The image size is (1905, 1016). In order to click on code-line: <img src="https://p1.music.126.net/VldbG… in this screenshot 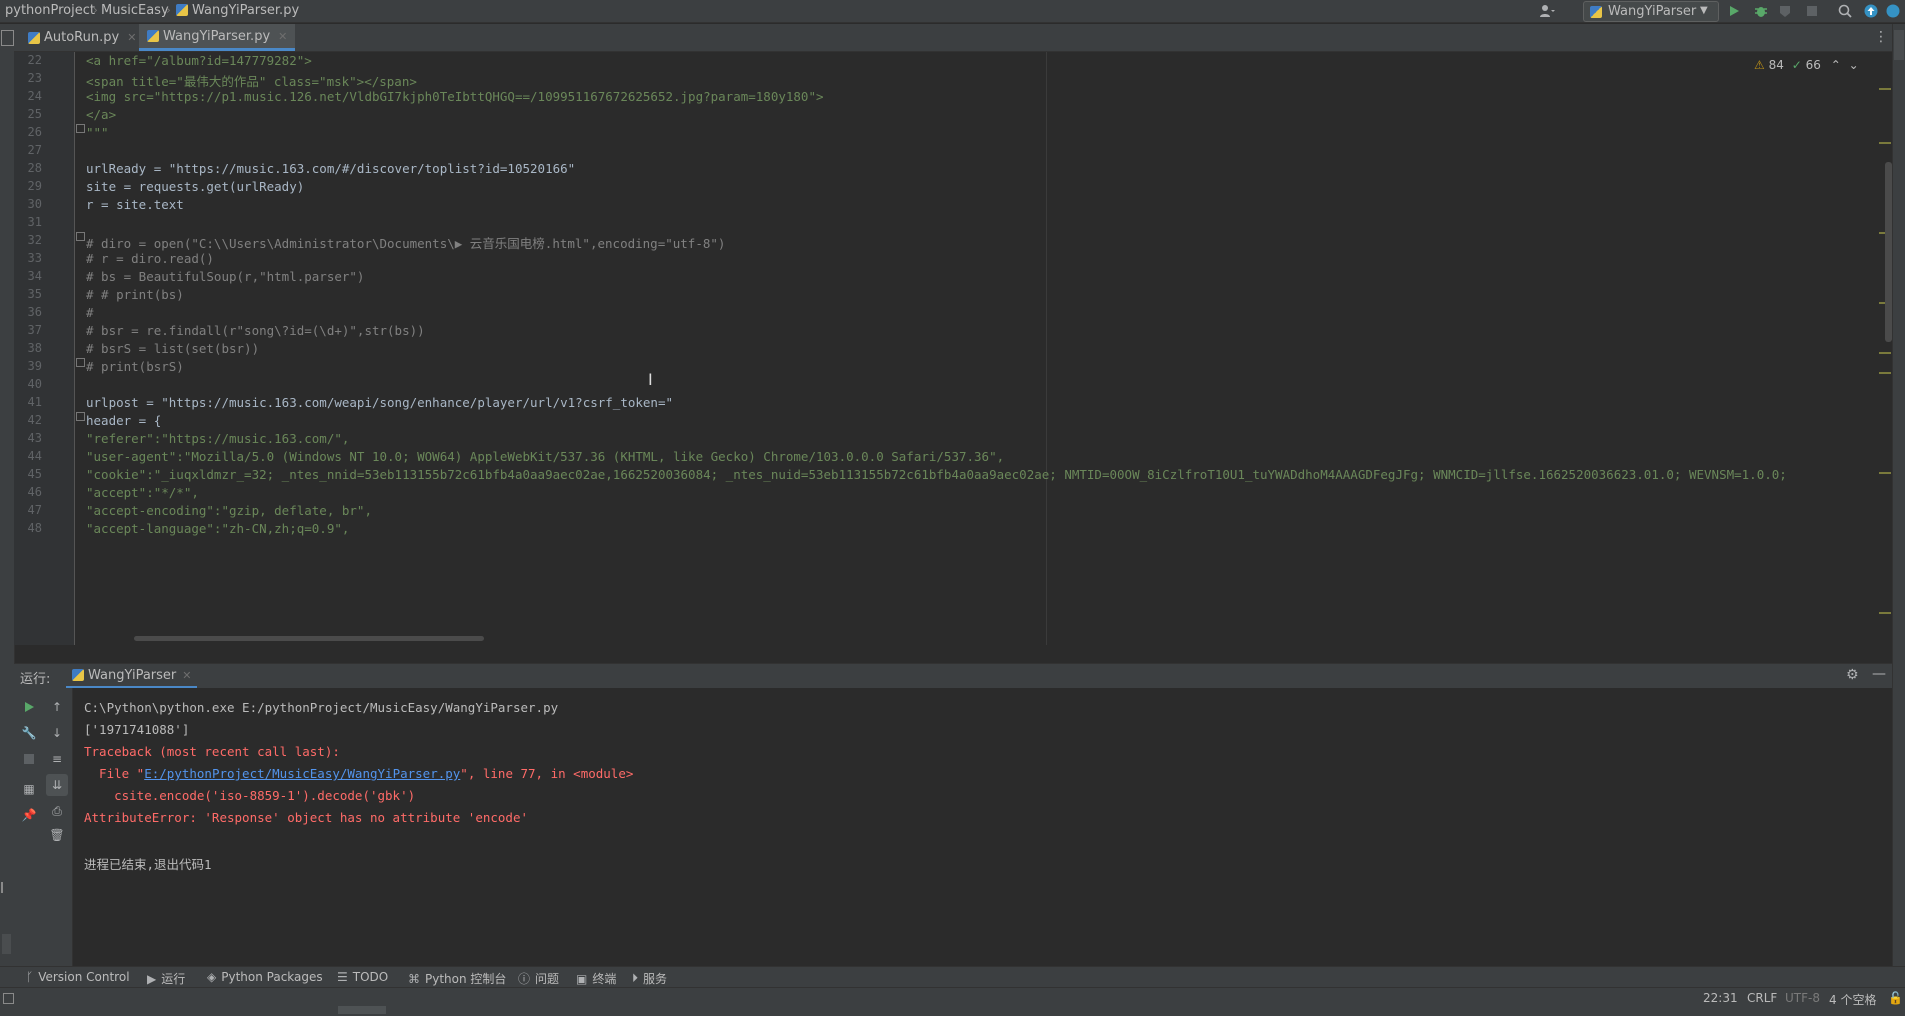, I will do `click(455, 96)`.